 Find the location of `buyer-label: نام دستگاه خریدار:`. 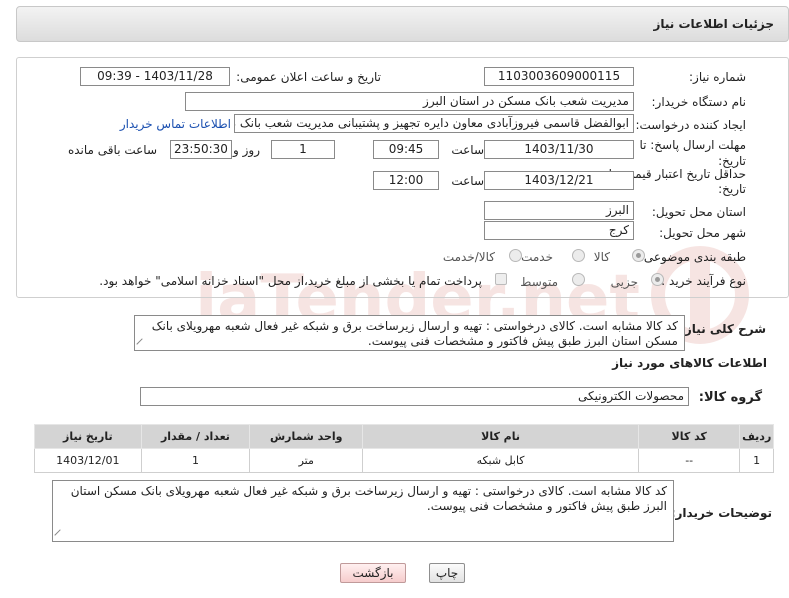

buyer-label: نام دستگاه خریدار: is located at coordinates (699, 102).